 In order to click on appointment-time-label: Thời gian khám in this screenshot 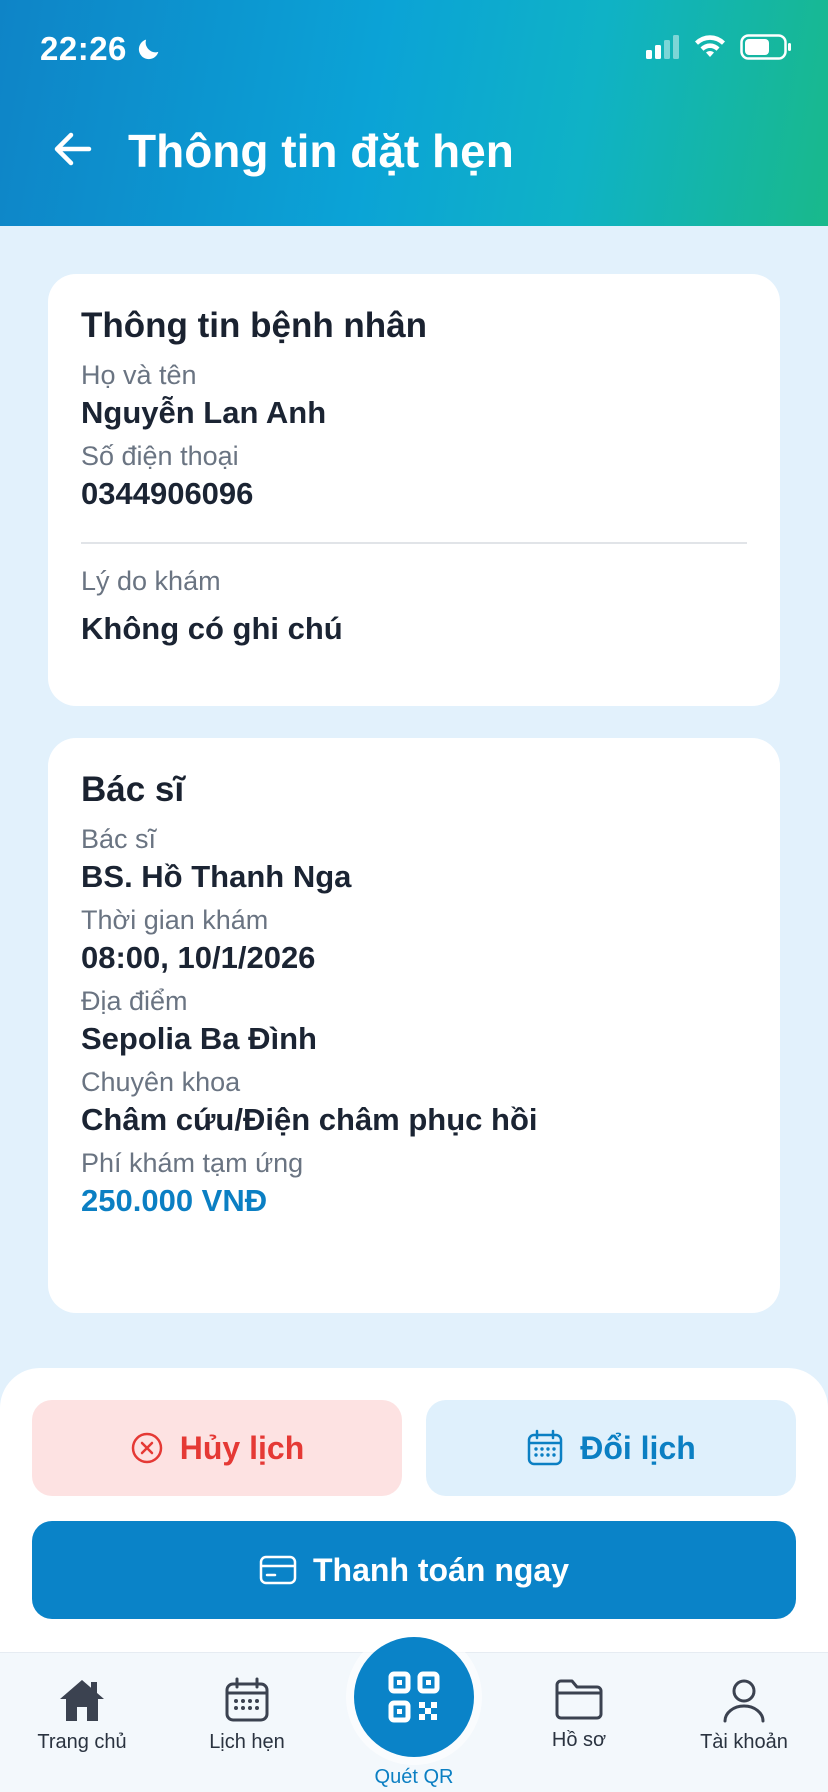, I will do `click(175, 920)`.